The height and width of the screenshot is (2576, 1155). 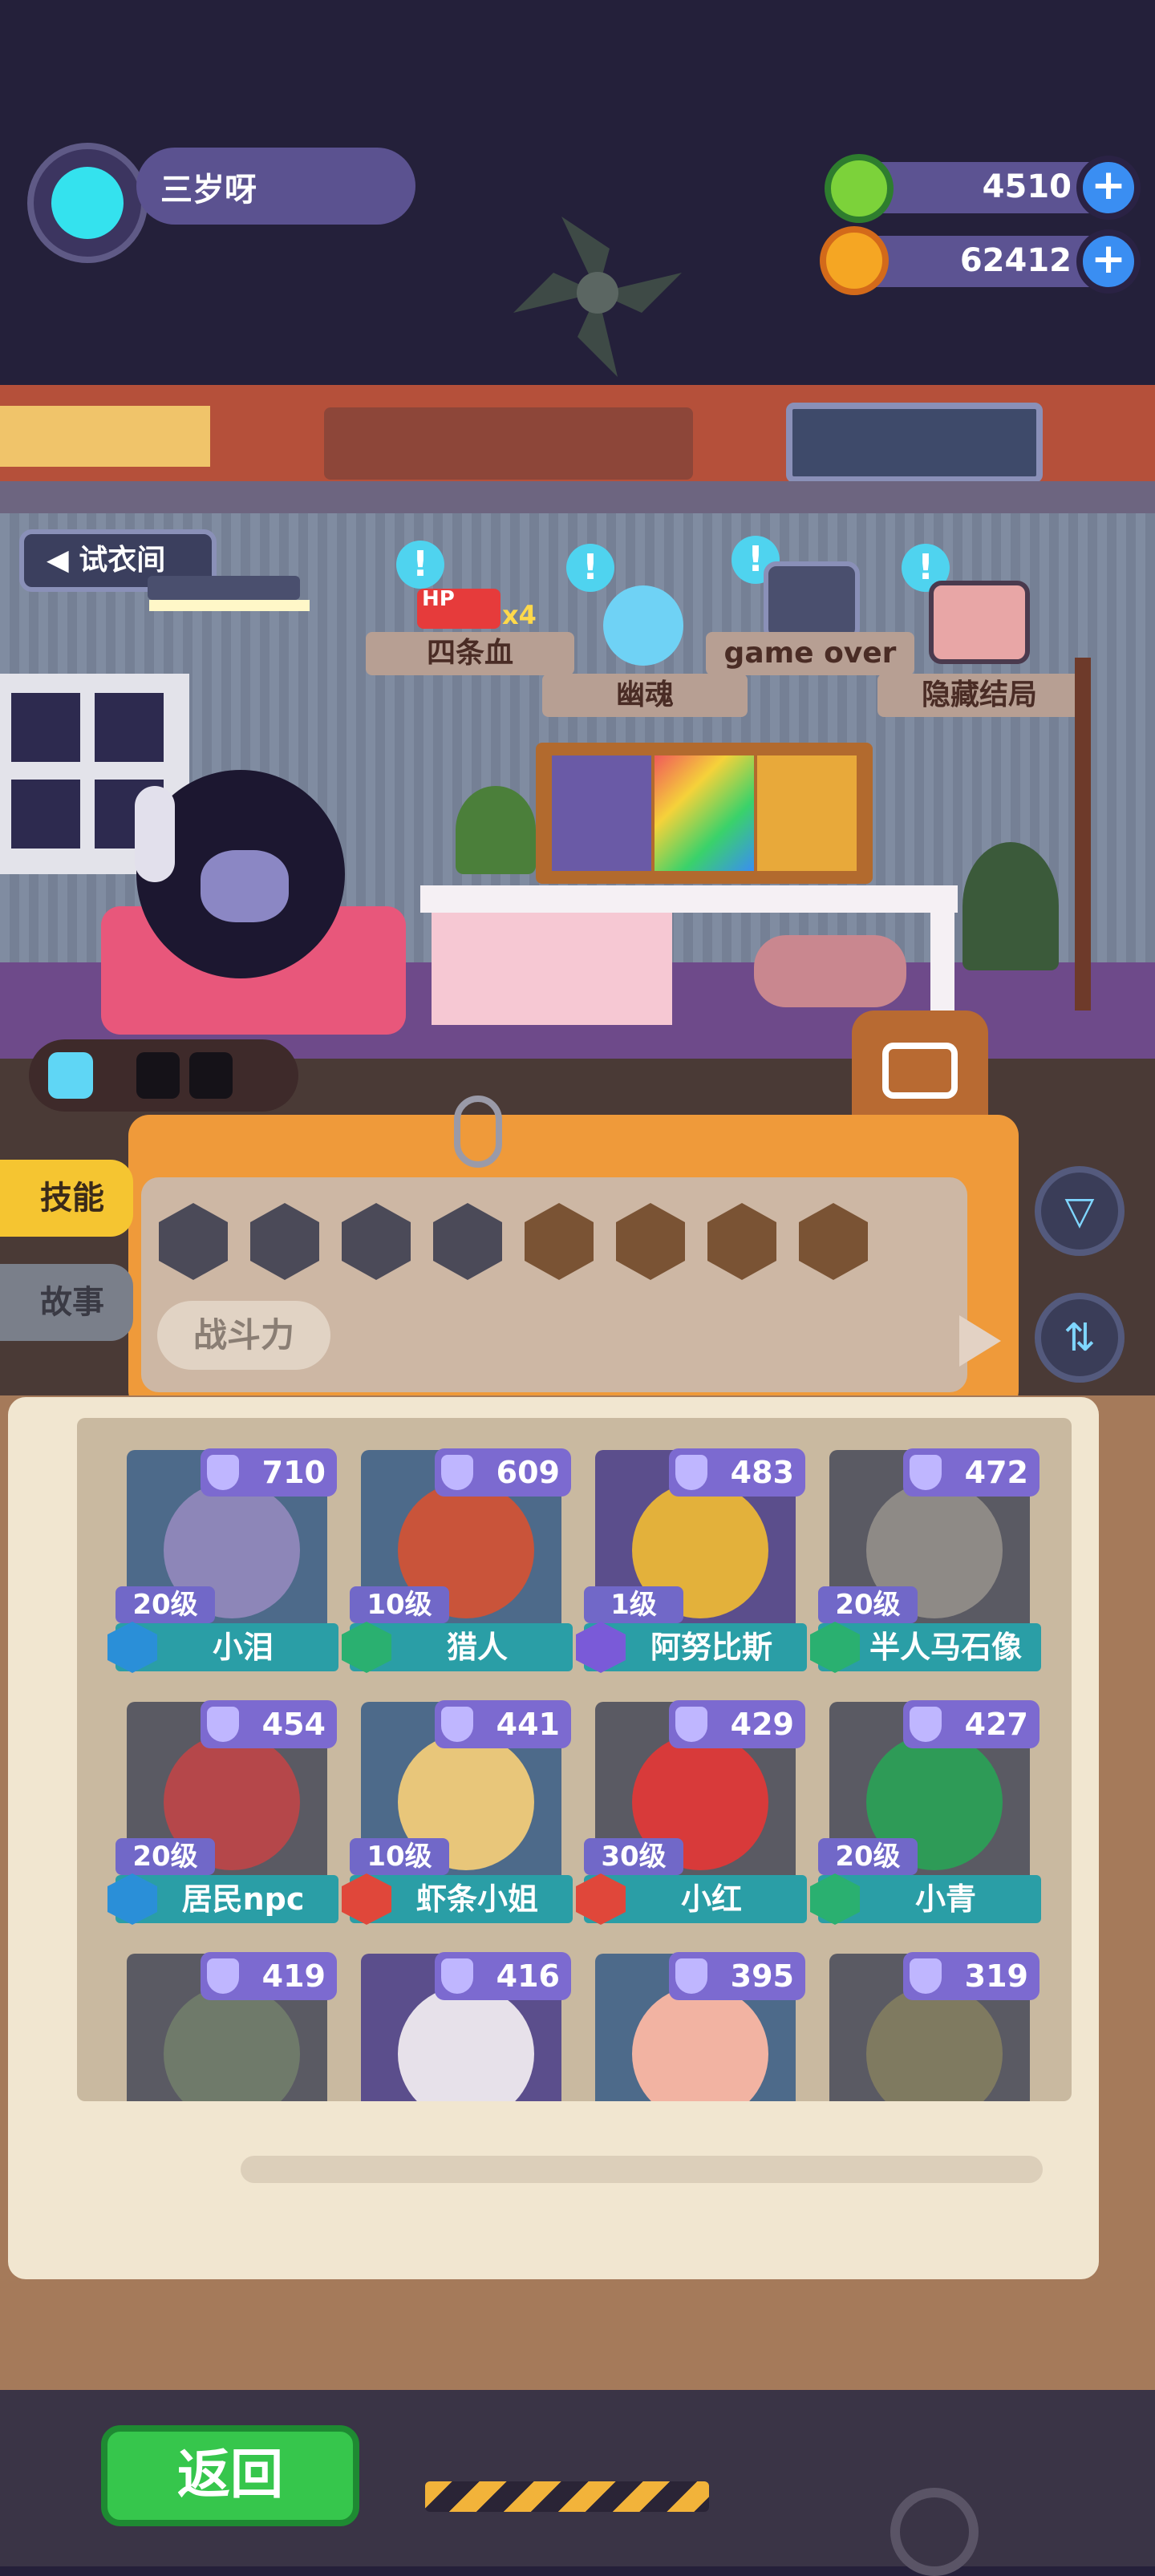 What do you see at coordinates (459, 2020) in the screenshot?
I see `character-card: 416` at bounding box center [459, 2020].